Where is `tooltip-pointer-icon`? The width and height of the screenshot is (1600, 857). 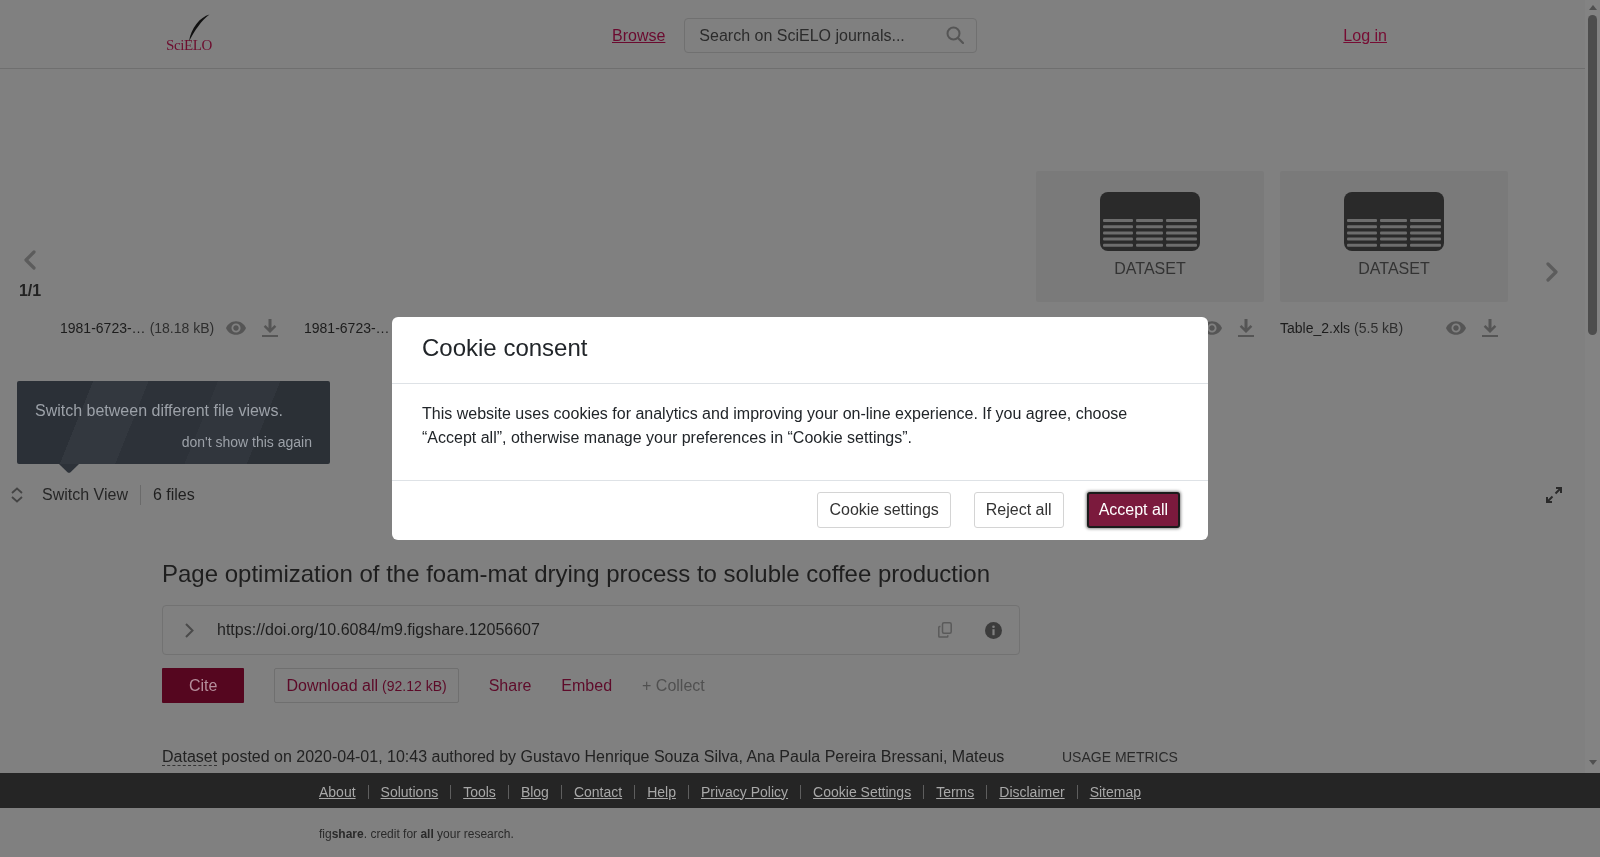
tooltip-pointer-icon is located at coordinates (69, 468).